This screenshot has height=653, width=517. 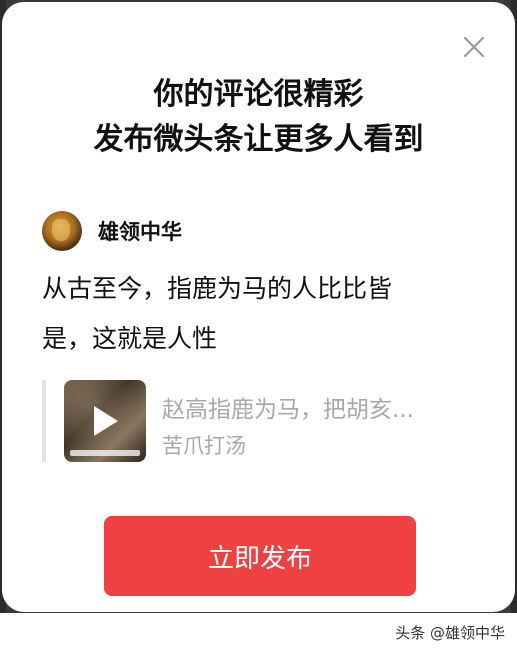 I want to click on watermark: 头条 @雄领中华, so click(x=450, y=633).